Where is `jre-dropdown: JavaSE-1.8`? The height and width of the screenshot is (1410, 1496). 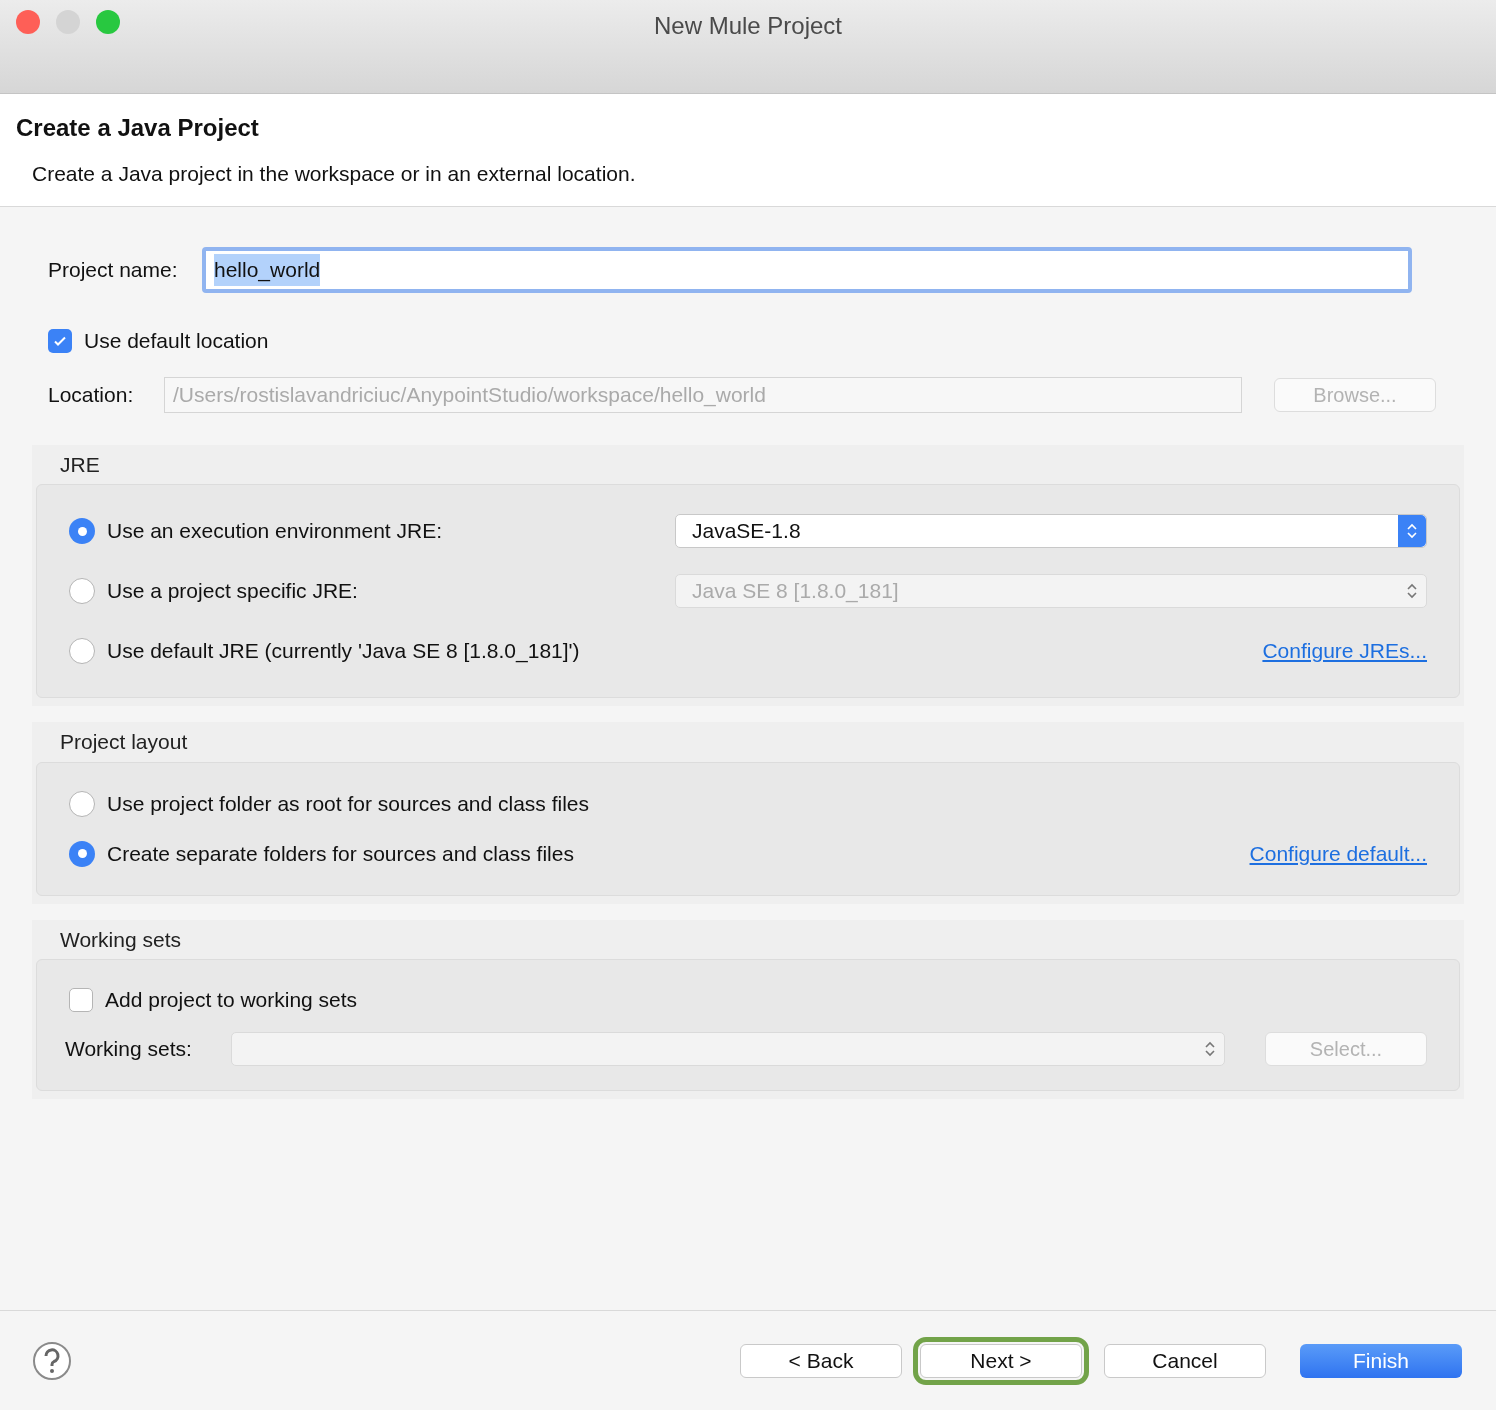 jre-dropdown: JavaSE-1.8 is located at coordinates (1051, 531).